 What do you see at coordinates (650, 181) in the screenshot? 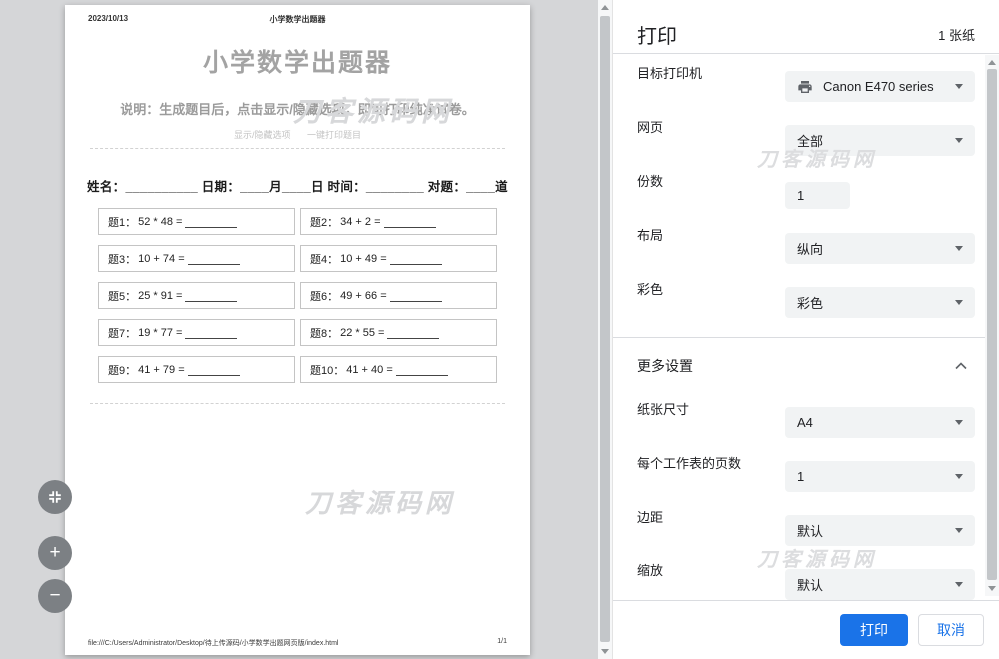
I see `copies-label: 份数` at bounding box center [650, 181].